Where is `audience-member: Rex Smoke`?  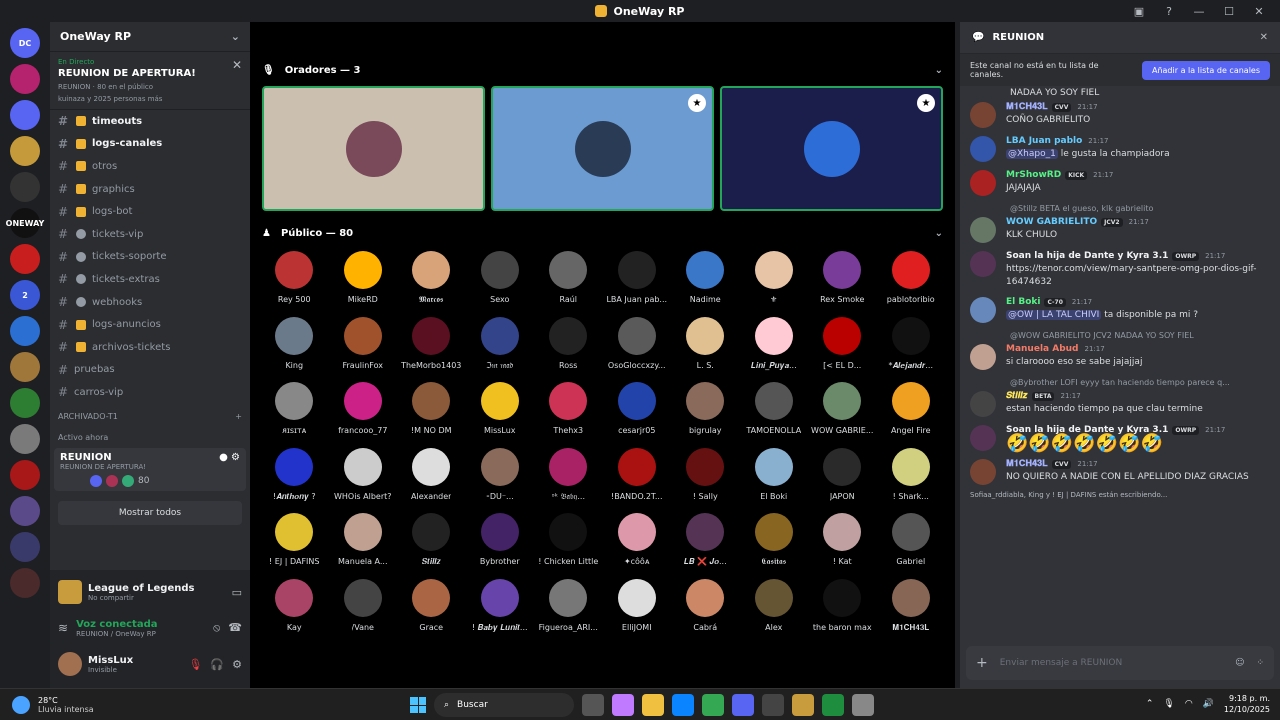 audience-member: Rex Smoke is located at coordinates (842, 278).